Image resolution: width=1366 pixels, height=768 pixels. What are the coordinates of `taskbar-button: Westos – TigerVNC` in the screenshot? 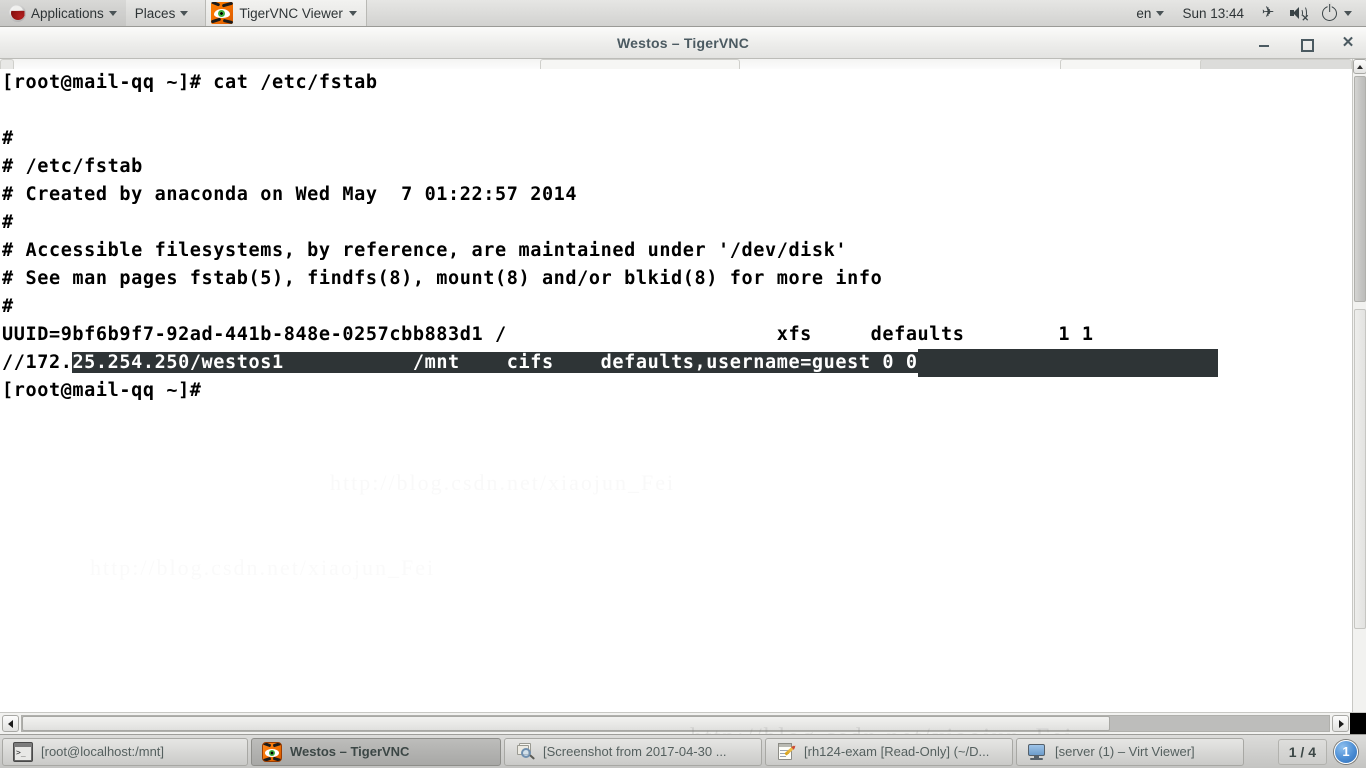 It's located at (376, 751).